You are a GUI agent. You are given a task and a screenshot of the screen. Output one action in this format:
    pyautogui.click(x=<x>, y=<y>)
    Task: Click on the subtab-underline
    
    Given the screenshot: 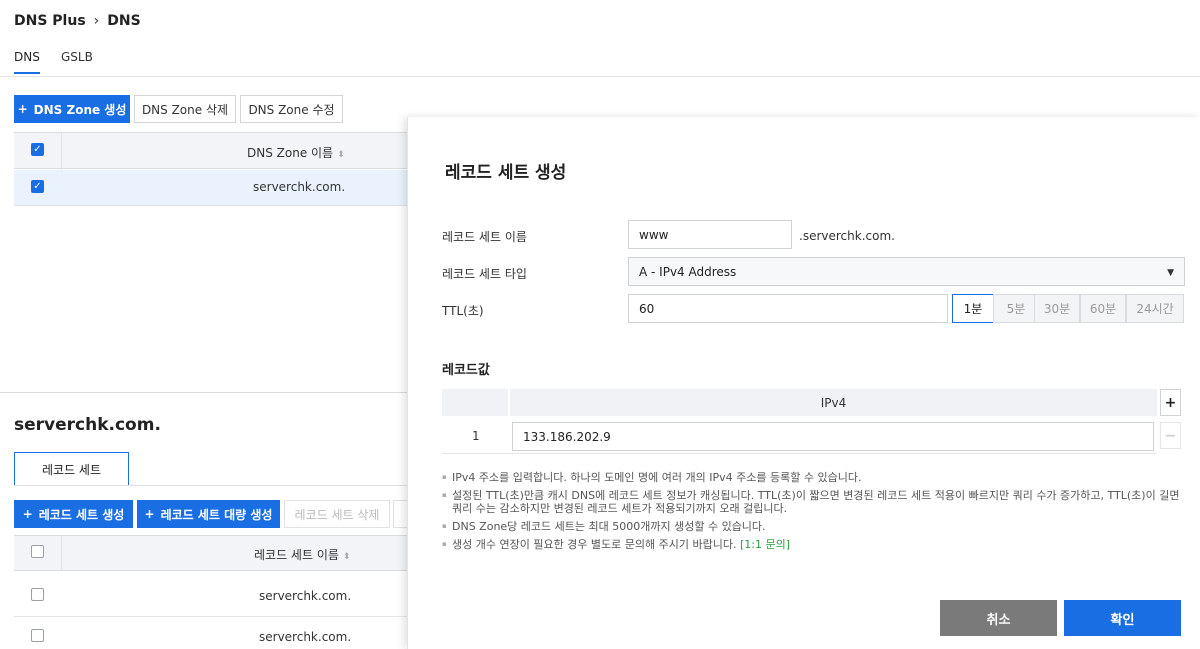 What is the action you would take?
    pyautogui.click(x=214, y=485)
    